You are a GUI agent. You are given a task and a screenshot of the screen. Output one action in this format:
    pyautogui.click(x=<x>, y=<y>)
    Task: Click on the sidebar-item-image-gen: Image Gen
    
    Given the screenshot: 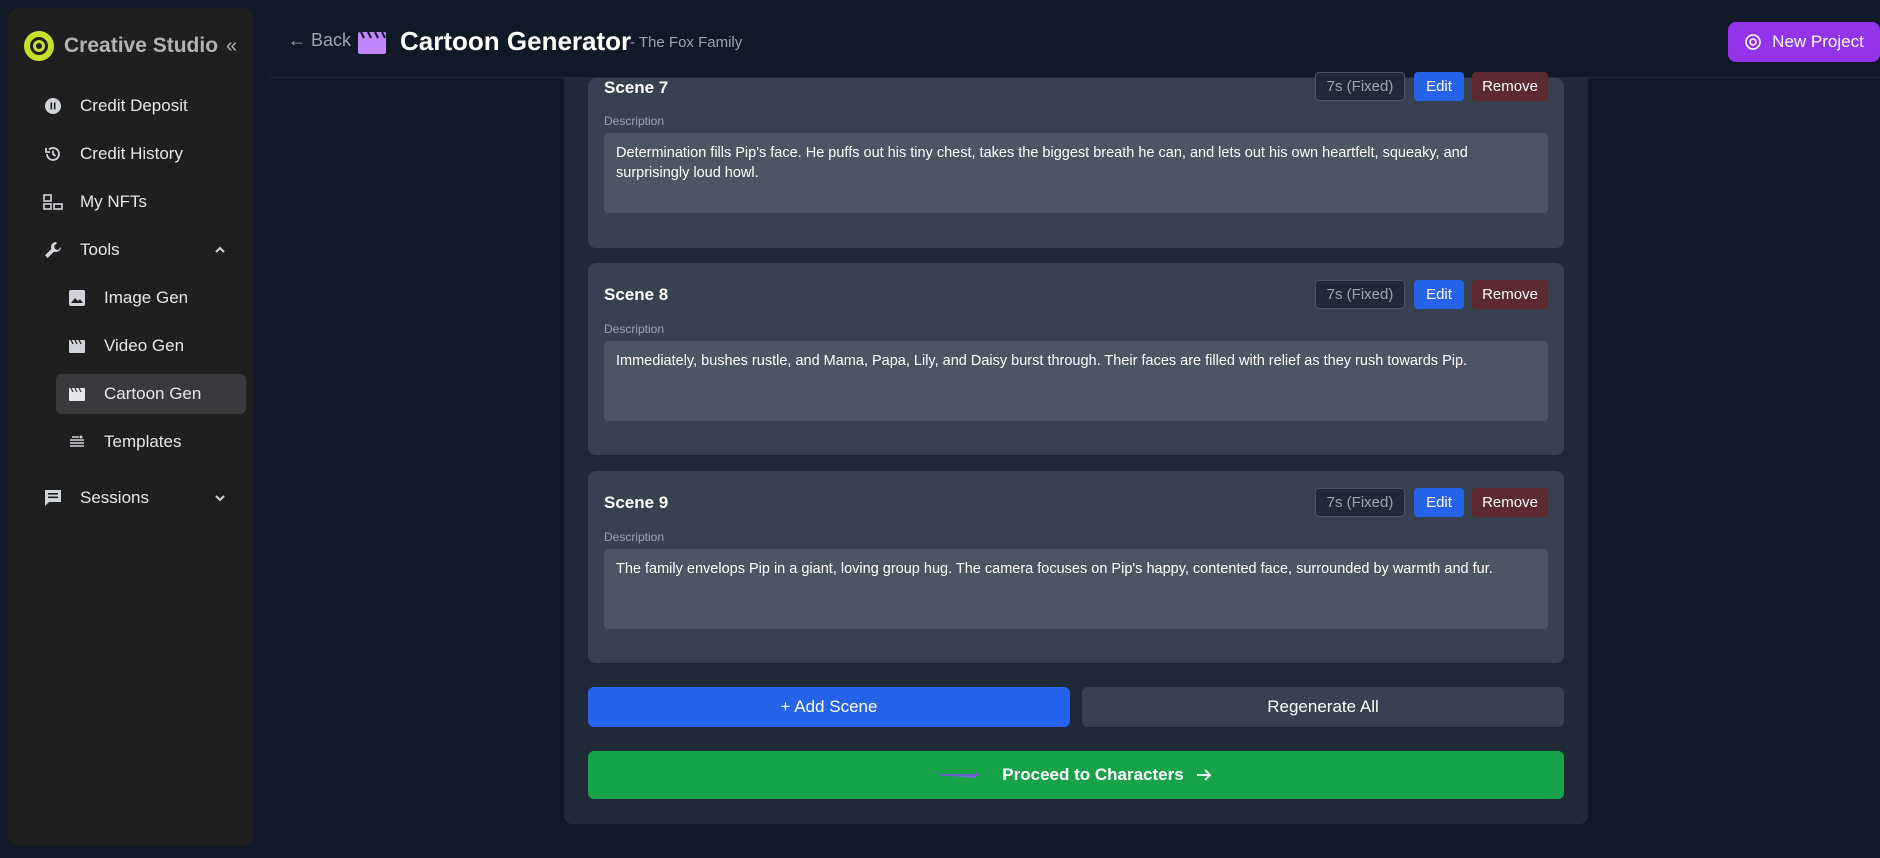 What is the action you would take?
    pyautogui.click(x=151, y=298)
    